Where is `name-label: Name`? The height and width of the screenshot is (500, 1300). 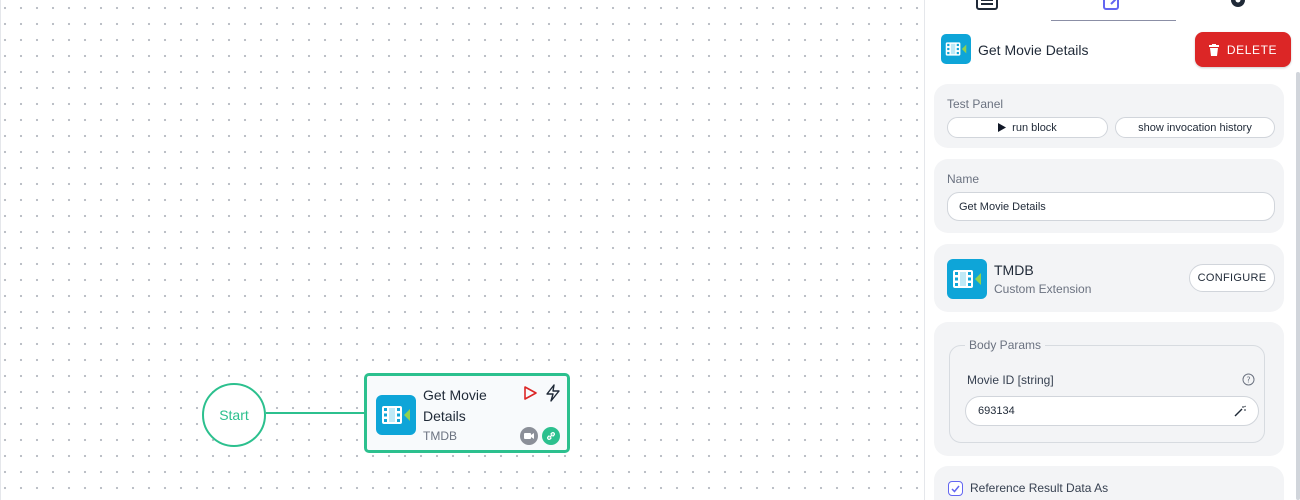
name-label: Name is located at coordinates (963, 179).